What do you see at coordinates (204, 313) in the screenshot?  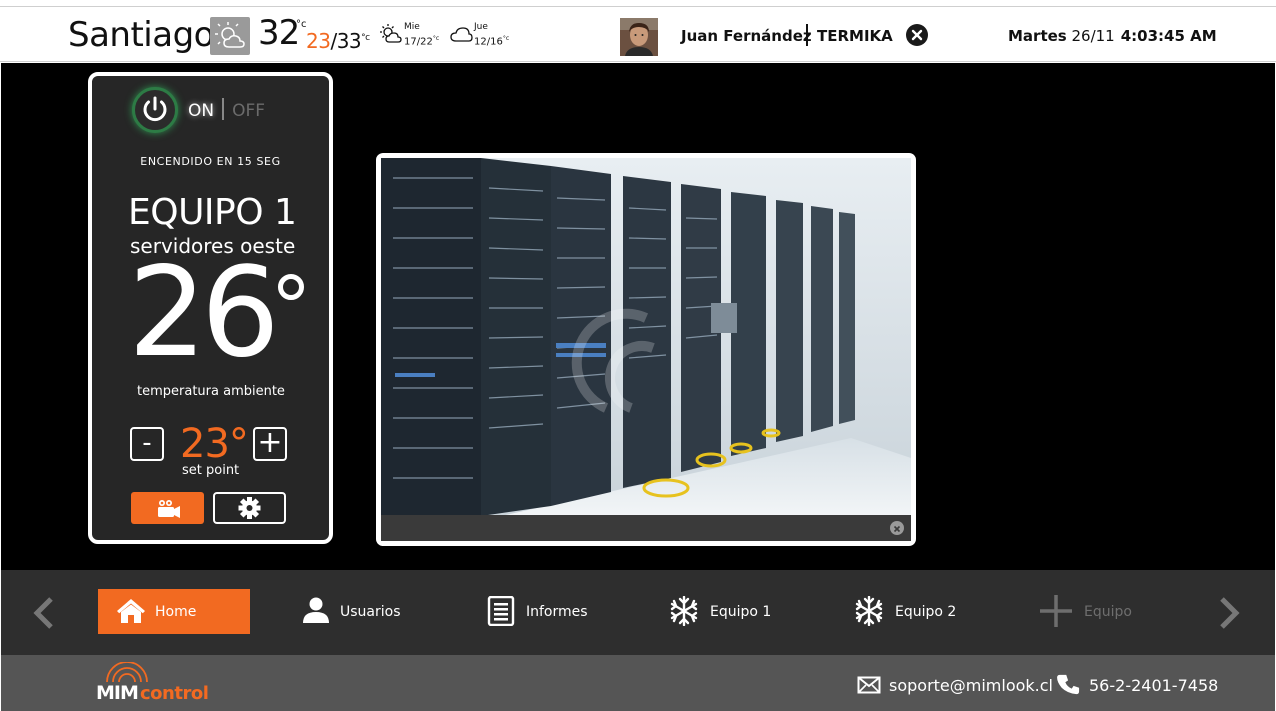 I see `ambient-temperature: 26` at bounding box center [204, 313].